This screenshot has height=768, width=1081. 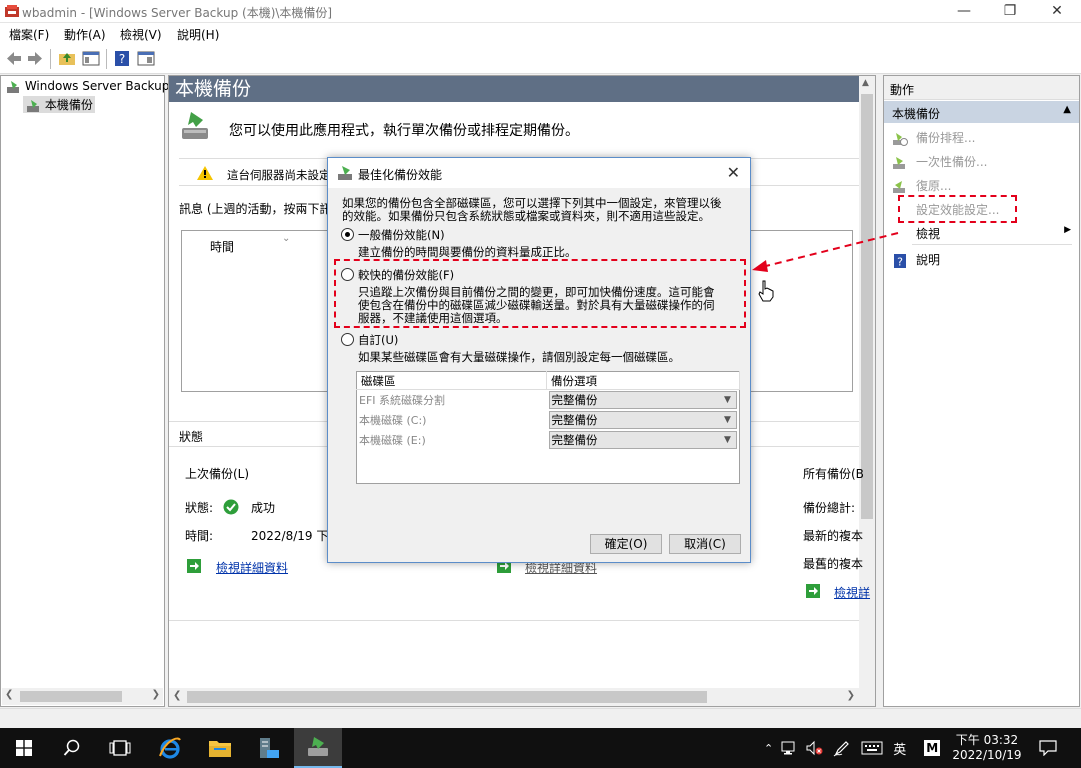 What do you see at coordinates (286, 238) in the screenshot?
I see `sort-chevron-icon: ⌄` at bounding box center [286, 238].